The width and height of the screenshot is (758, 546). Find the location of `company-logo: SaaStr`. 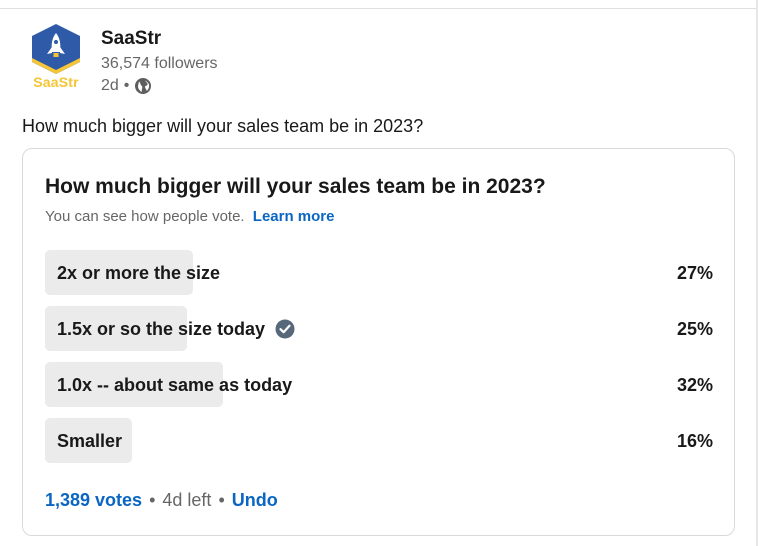

company-logo: SaaStr is located at coordinates (56, 59).